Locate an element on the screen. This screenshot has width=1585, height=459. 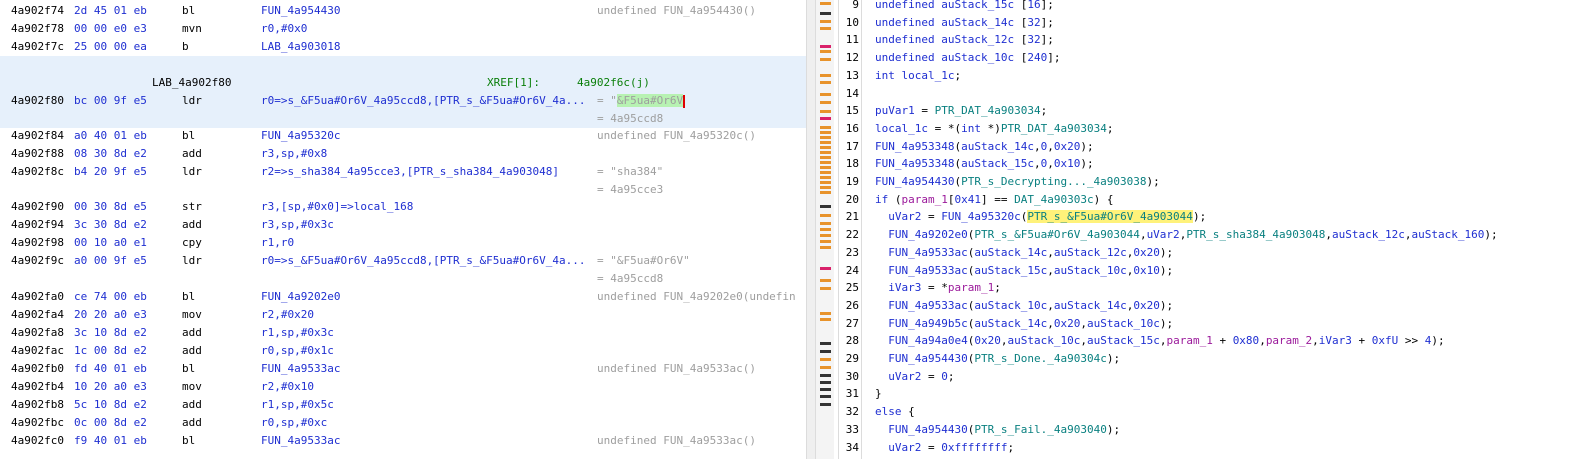
instruction-address: 4a902fb8 is located at coordinates (37, 405).